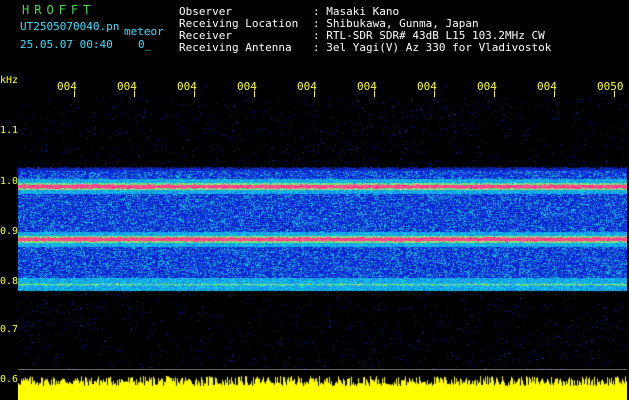 This screenshot has height=400, width=629. What do you see at coordinates (235, 47) in the screenshot?
I see `antenna-label: Receiving Antenna` at bounding box center [235, 47].